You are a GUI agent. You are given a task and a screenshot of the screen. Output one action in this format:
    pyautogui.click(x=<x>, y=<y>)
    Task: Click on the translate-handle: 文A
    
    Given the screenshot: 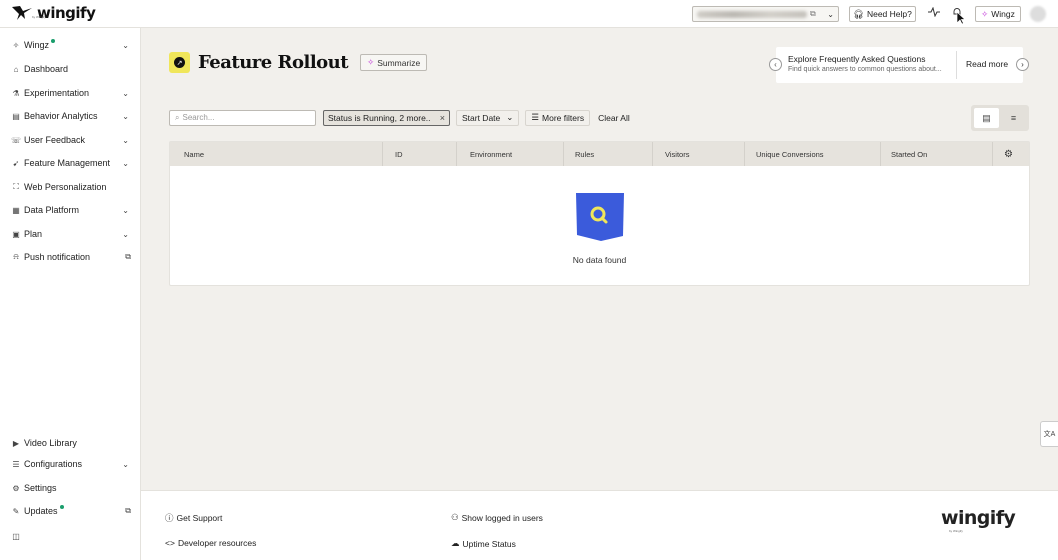 What is the action you would take?
    pyautogui.click(x=1049, y=434)
    